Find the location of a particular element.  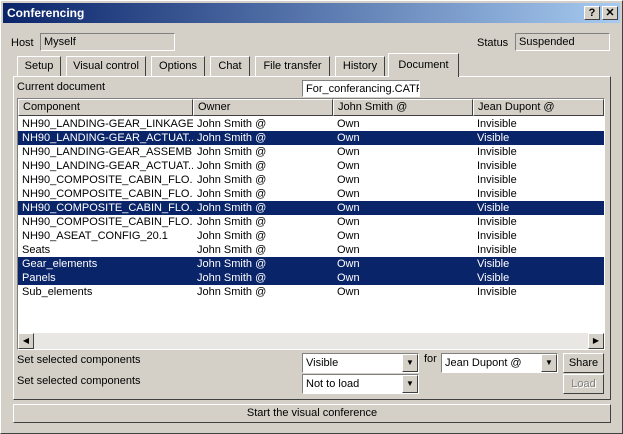

scroll-right-icon: ▶ is located at coordinates (596, 341).